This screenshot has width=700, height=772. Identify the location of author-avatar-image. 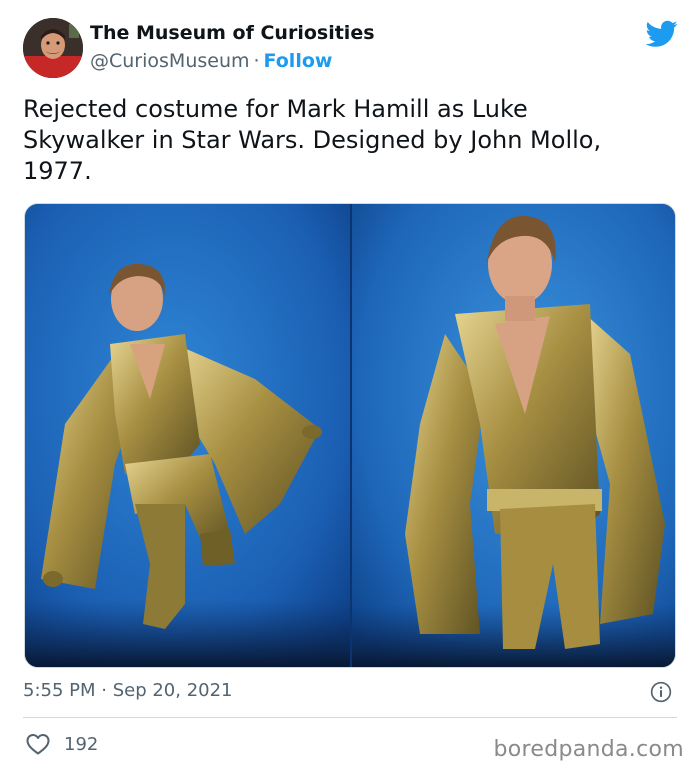
(53, 48).